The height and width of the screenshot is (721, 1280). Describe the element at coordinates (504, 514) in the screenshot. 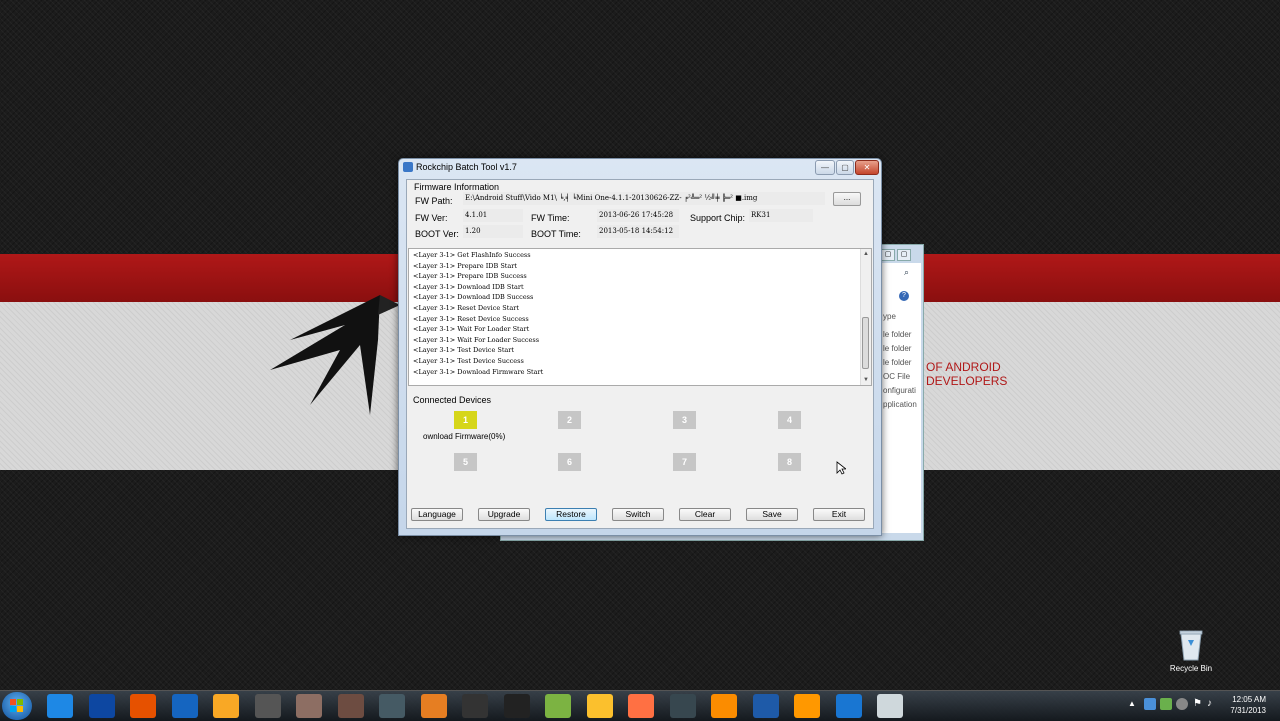

I see `upgrade-button: Upgrade` at that location.